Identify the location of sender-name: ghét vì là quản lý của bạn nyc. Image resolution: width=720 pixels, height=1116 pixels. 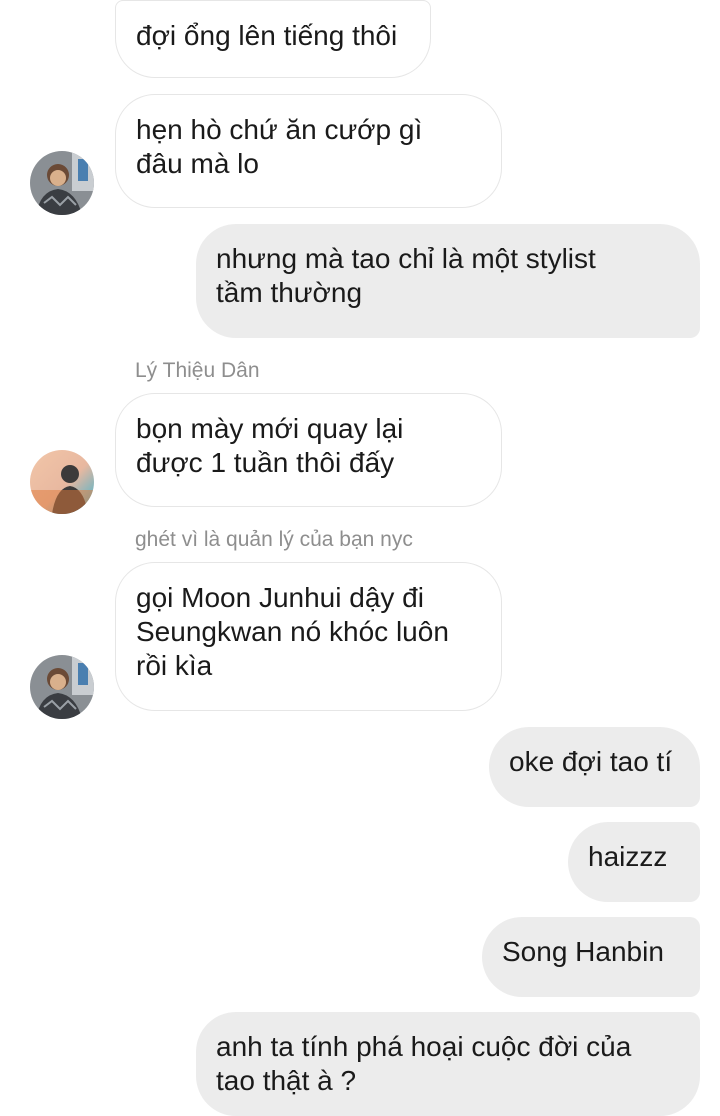
(274, 539).